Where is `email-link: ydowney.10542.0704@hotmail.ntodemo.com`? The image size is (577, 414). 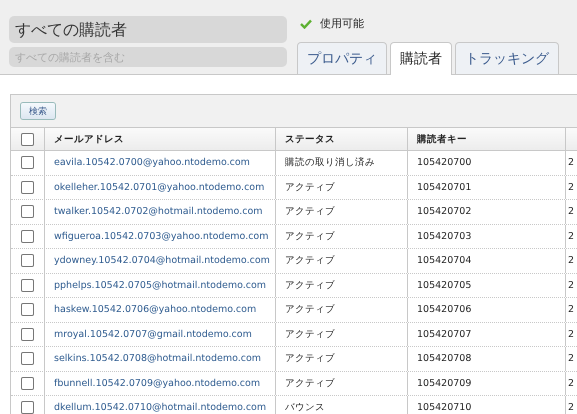 email-link: ydowney.10542.0704@hotmail.ntodemo.com is located at coordinates (162, 260).